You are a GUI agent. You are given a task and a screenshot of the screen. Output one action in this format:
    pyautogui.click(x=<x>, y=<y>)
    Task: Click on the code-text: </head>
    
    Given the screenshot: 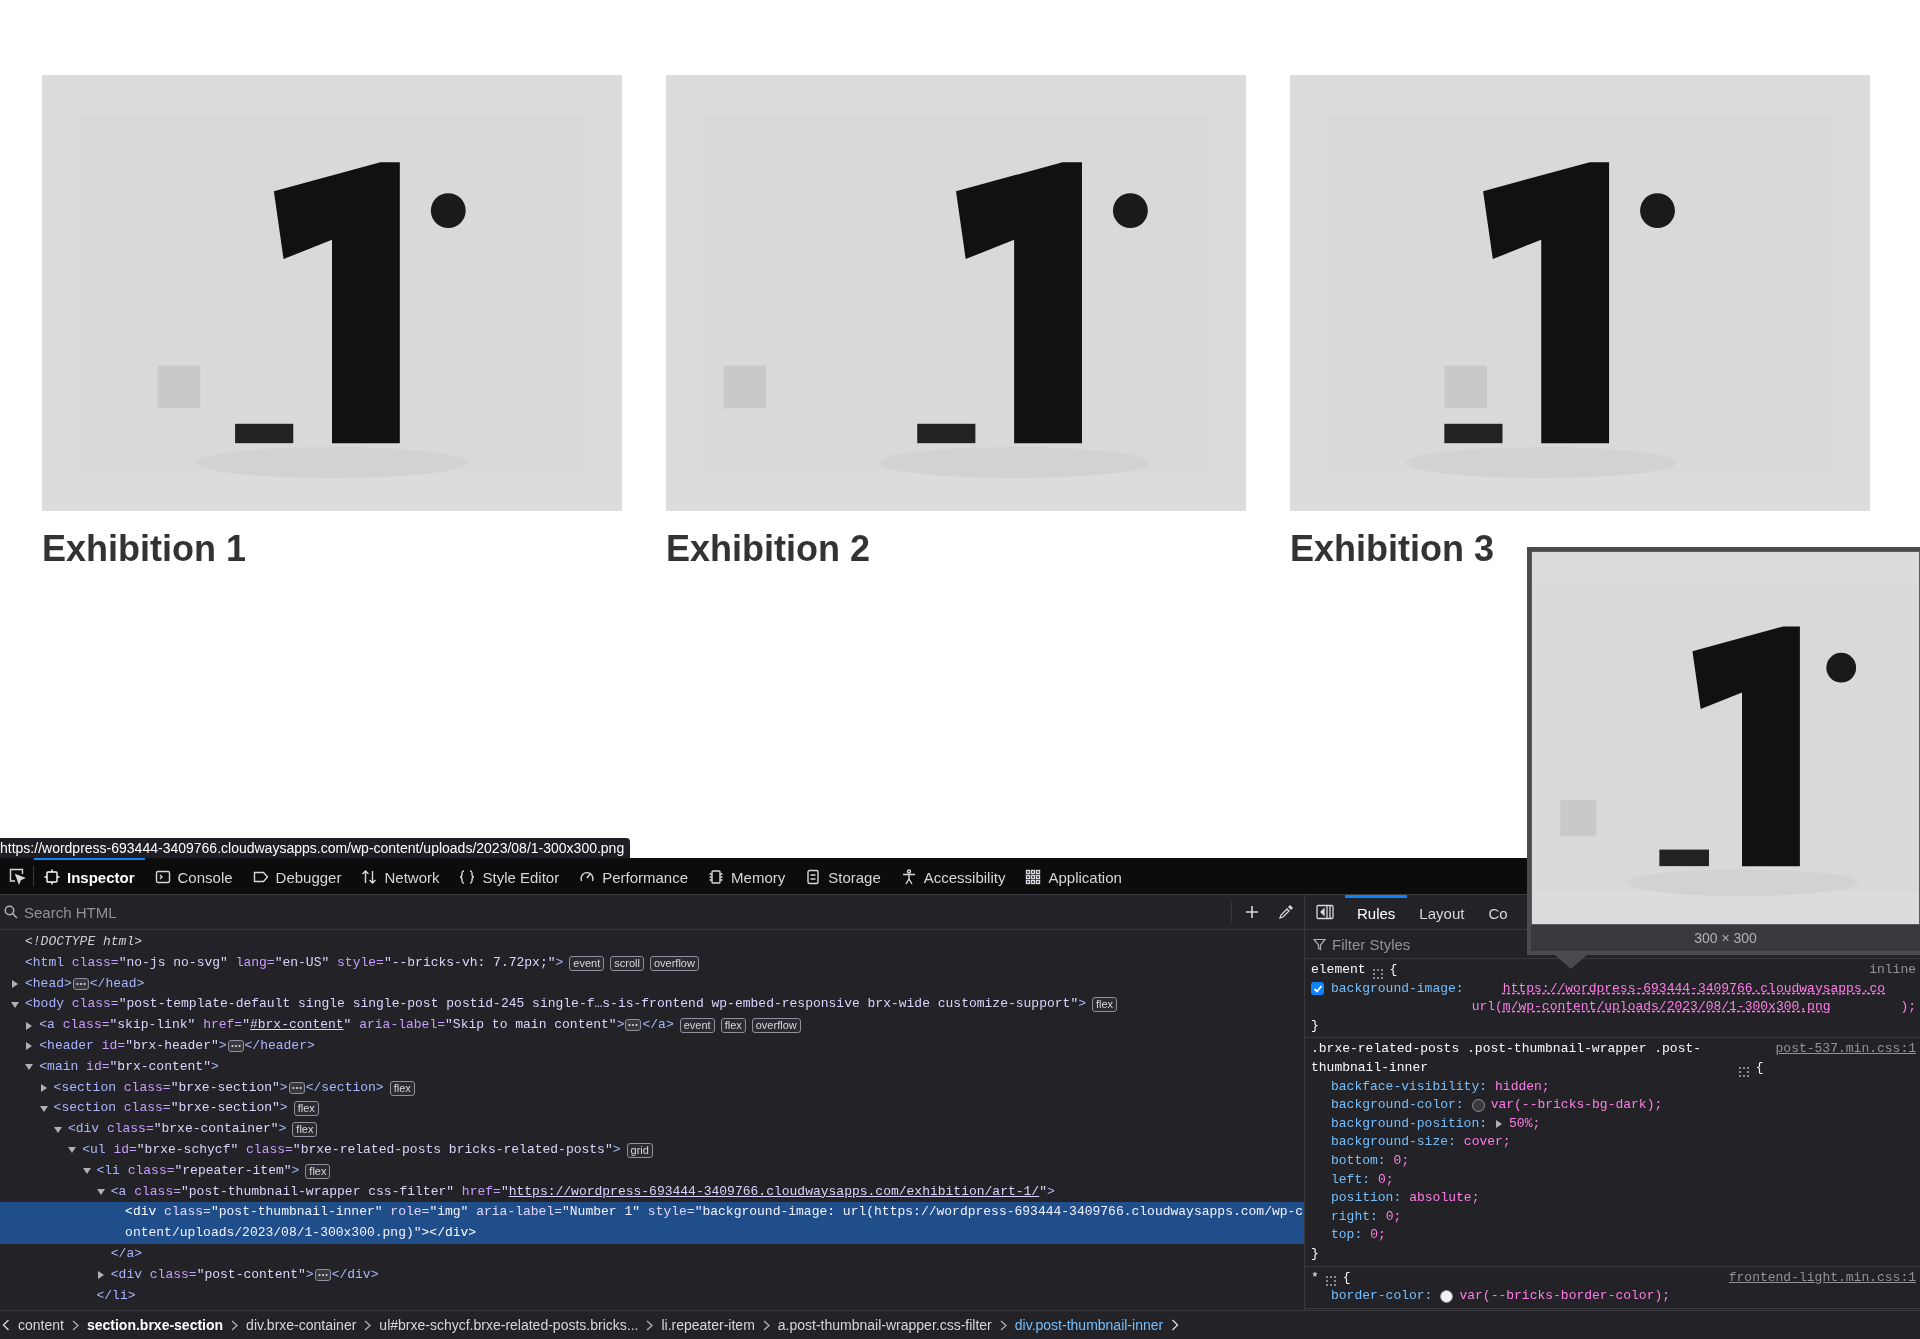 What is the action you would take?
    pyautogui.click(x=117, y=983)
    